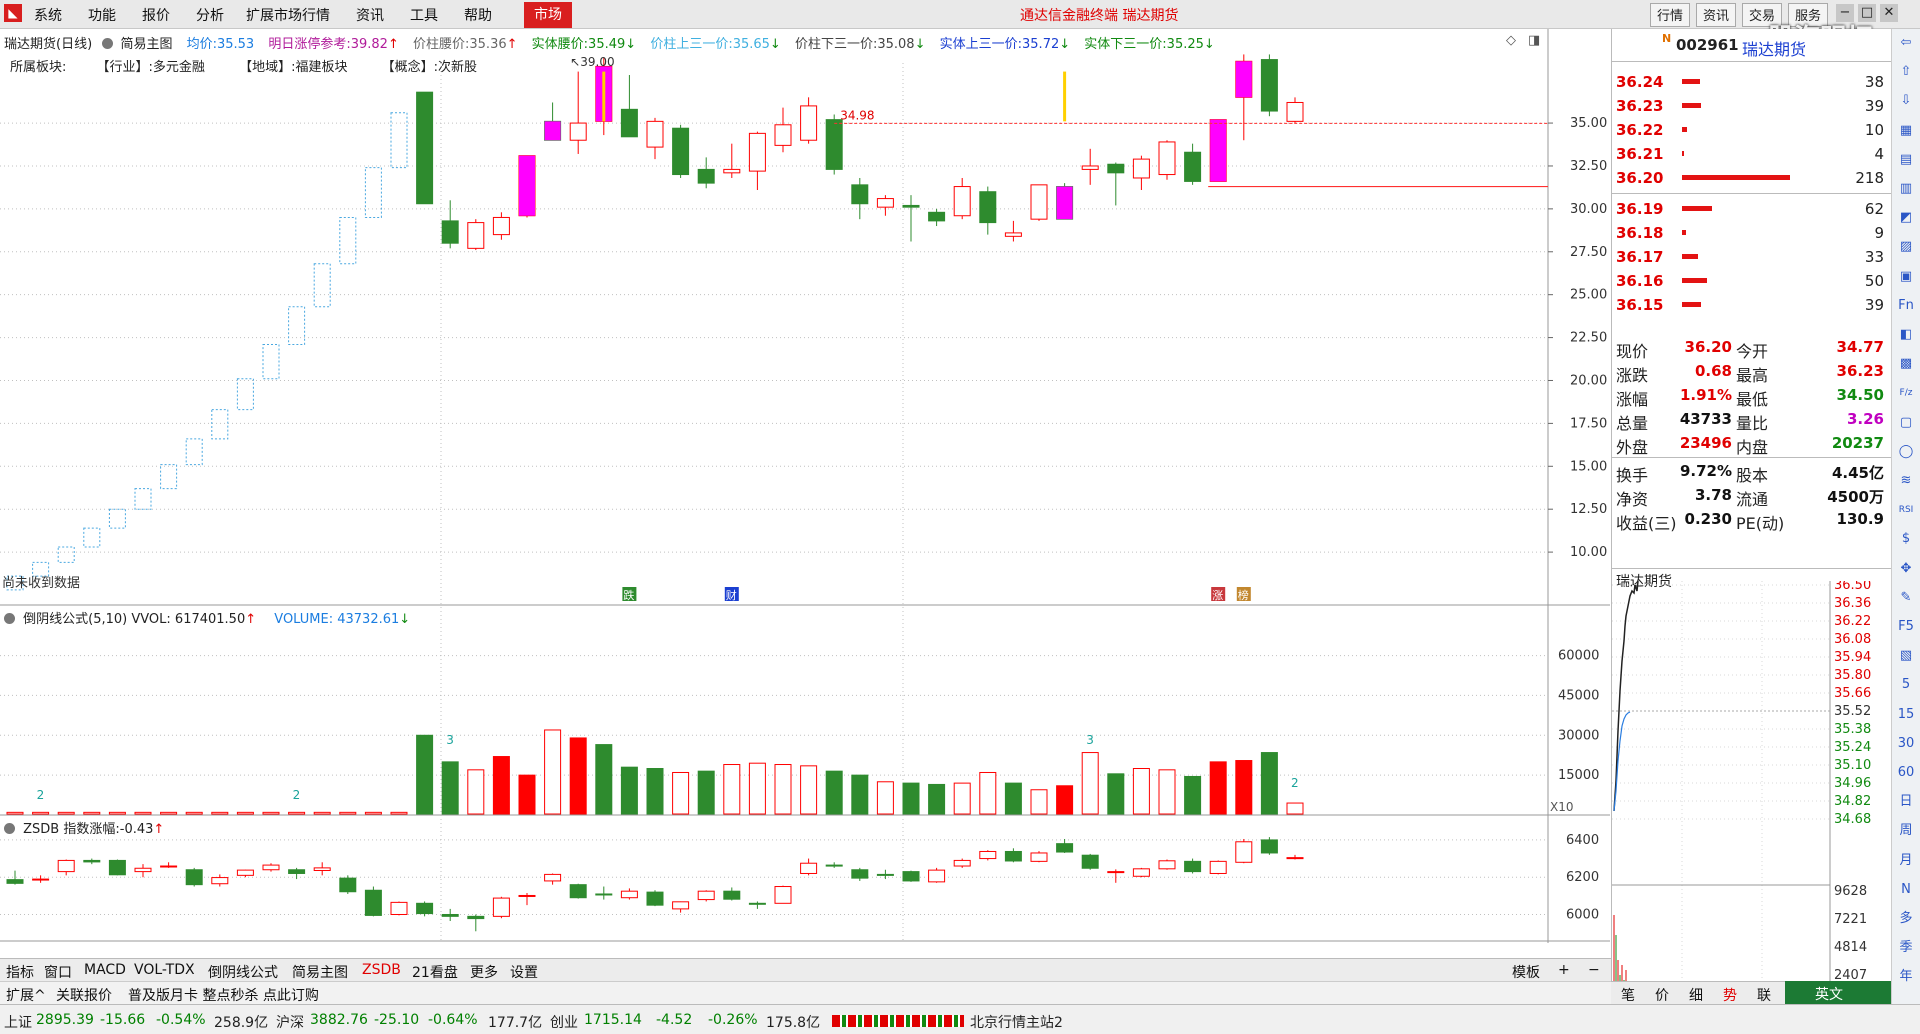 The height and width of the screenshot is (1034, 1920). What do you see at coordinates (1906, 452) in the screenshot?
I see `toolbar-icon: ◯` at bounding box center [1906, 452].